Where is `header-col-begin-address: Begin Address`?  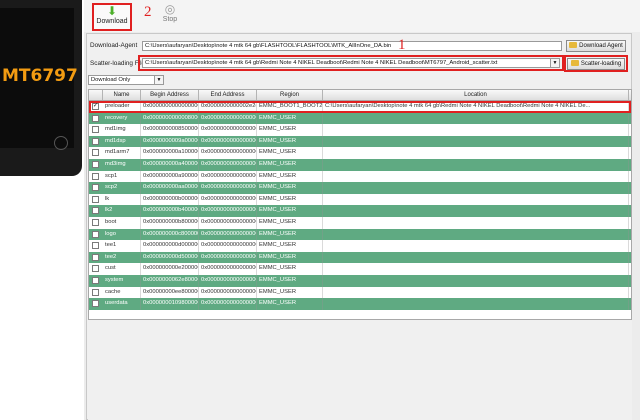 header-col-begin-address: Begin Address is located at coordinates (170, 95).